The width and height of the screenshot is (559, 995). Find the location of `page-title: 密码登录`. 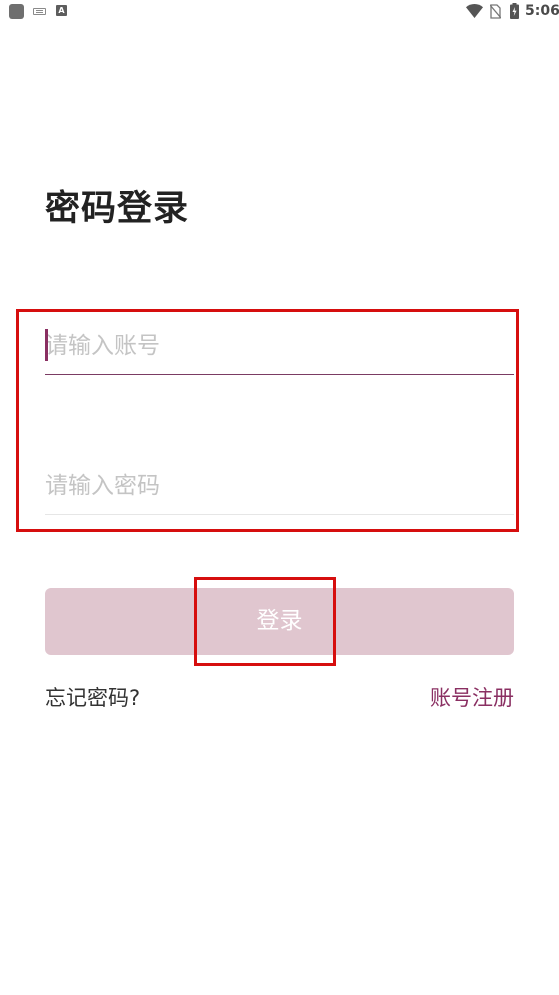

page-title: 密码登录 is located at coordinates (117, 209).